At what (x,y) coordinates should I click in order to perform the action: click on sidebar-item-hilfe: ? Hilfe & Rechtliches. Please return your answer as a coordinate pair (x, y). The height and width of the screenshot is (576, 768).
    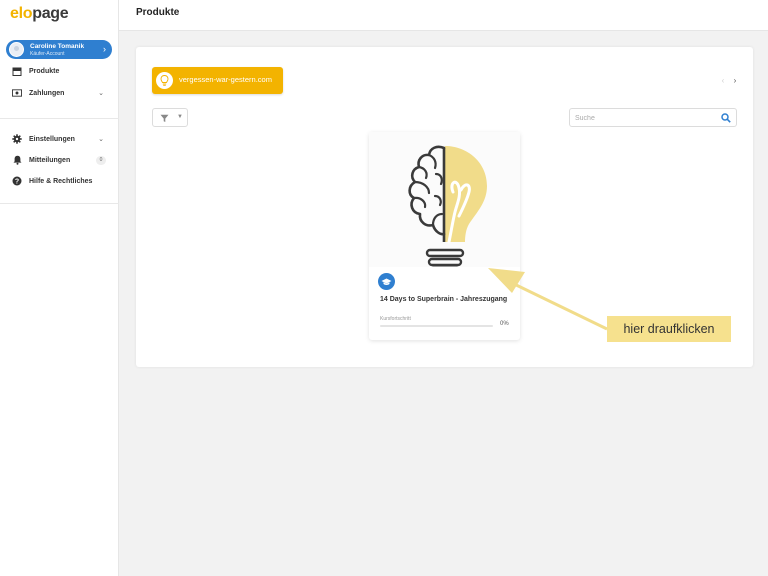
    Looking at the image, I should click on (52, 181).